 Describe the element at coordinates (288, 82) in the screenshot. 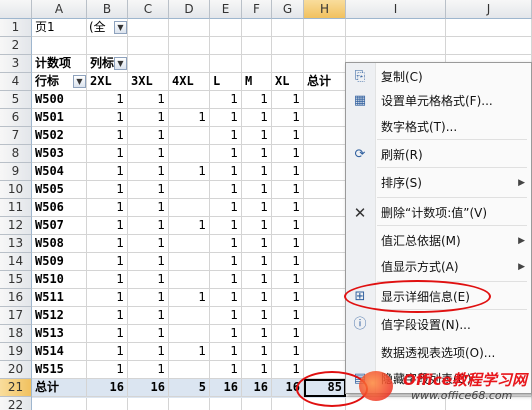

I see `size-column-header: XL` at that location.